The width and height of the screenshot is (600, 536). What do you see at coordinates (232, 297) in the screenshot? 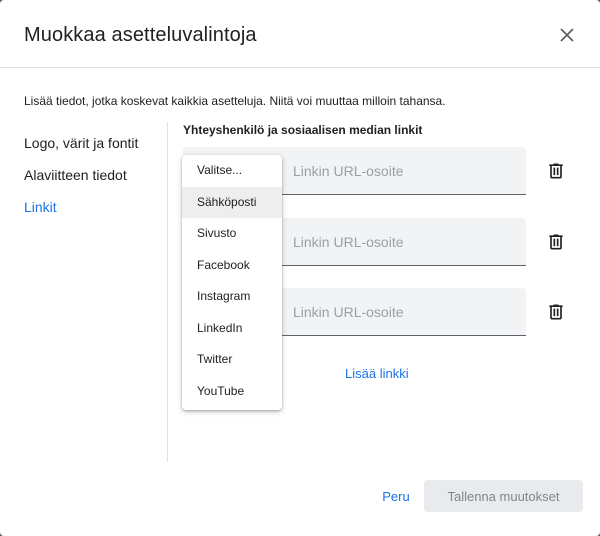
I see `dropdown-option: Instagram` at bounding box center [232, 297].